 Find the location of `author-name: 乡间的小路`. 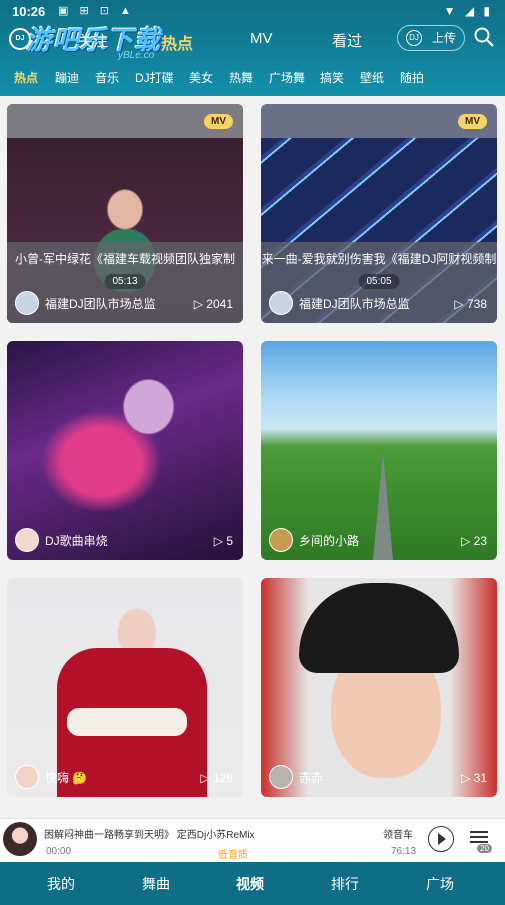

author-name: 乡间的小路 is located at coordinates (329, 540).